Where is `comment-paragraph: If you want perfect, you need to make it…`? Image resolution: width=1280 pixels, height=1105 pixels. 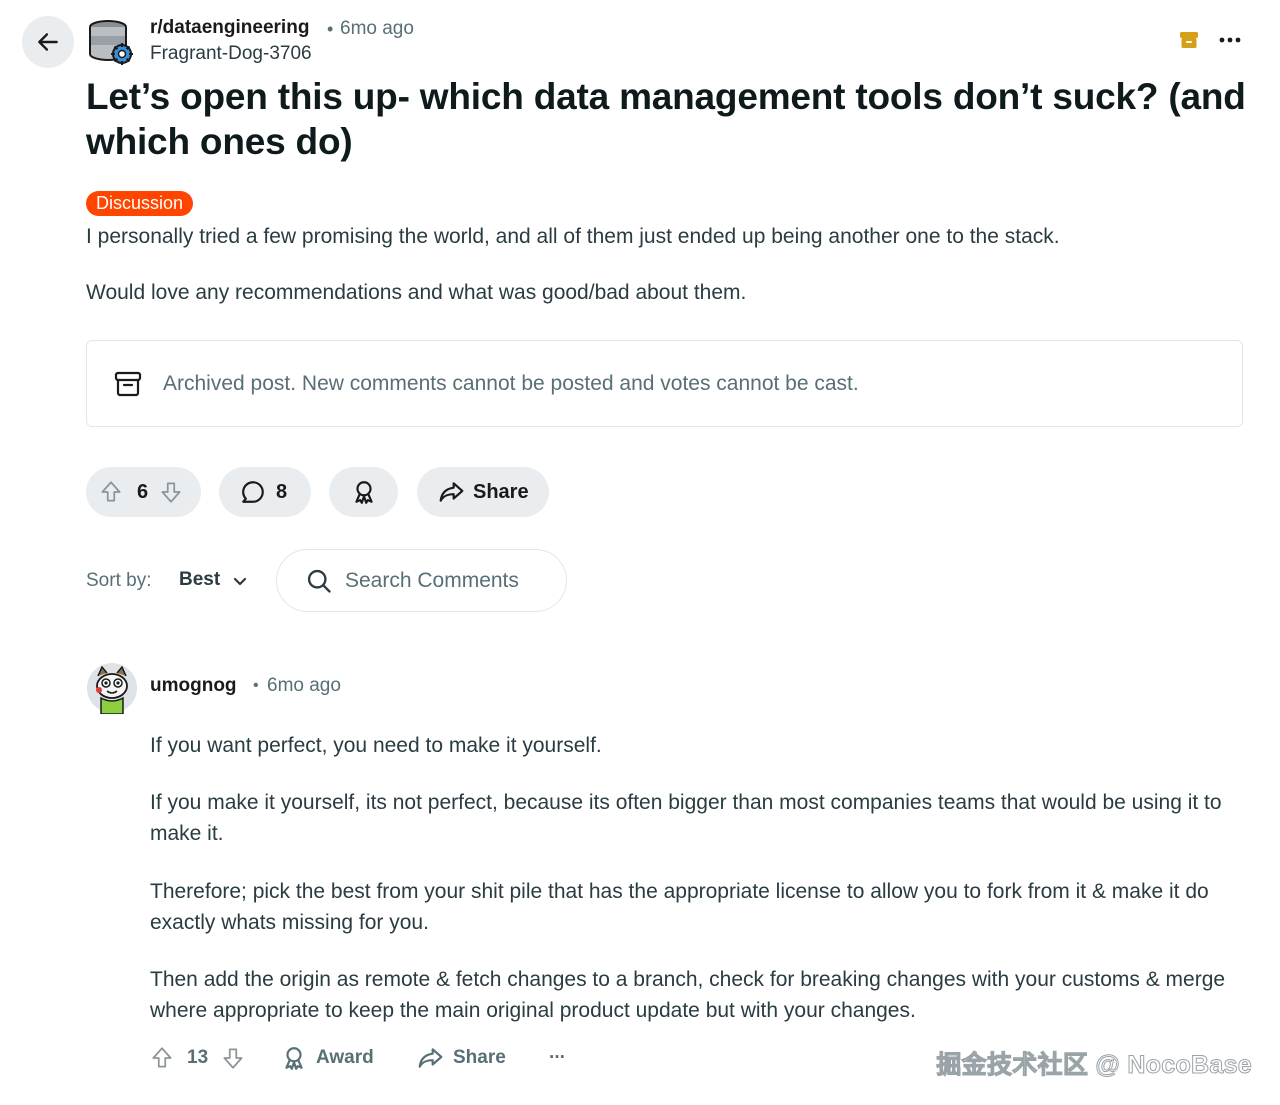
comment-paragraph: If you want perfect, you need to make it… is located at coordinates (376, 745).